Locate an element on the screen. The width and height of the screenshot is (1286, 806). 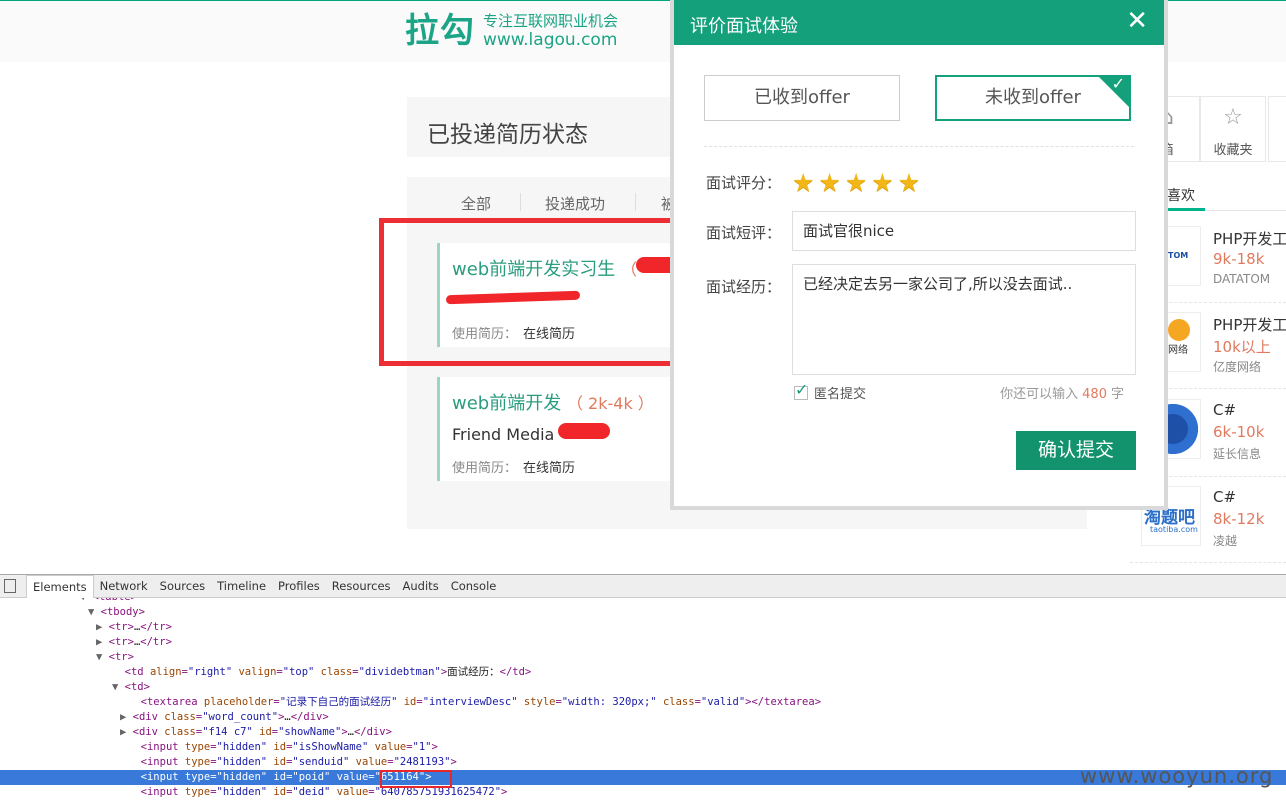
favorites-label: 收藏夹 is located at coordinates (1233, 150).